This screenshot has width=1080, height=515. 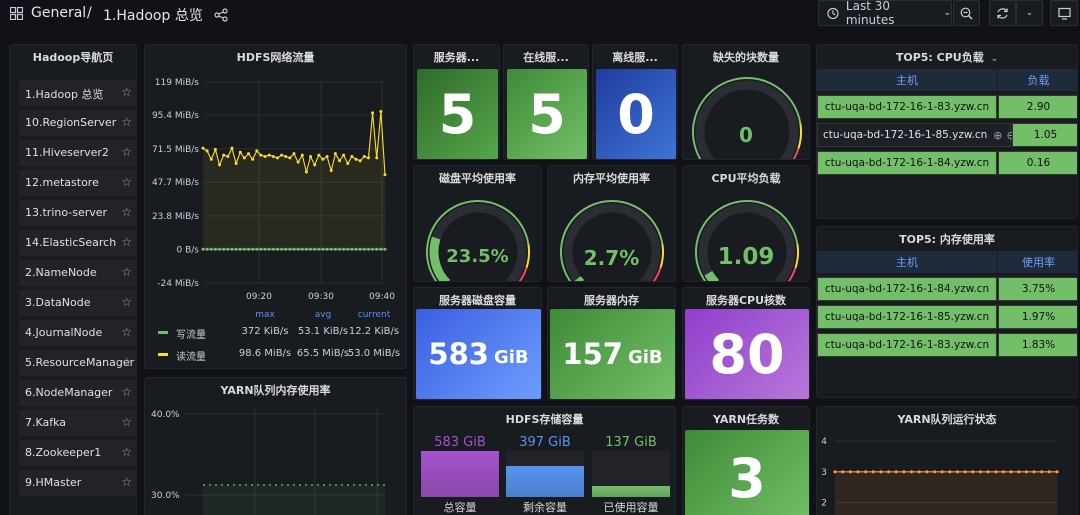 What do you see at coordinates (947, 13) in the screenshot?
I see `chevron-down-icon: ⌄` at bounding box center [947, 13].